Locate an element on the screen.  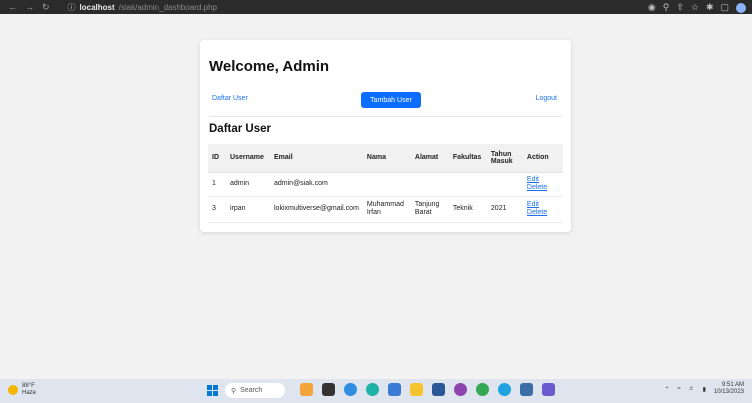
cell-username: admin is located at coordinates (248, 184).